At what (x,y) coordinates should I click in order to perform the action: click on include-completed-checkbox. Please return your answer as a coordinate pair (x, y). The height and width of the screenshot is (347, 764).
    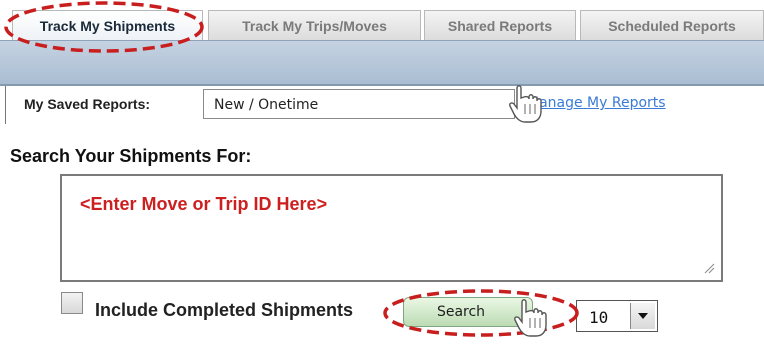
    Looking at the image, I should click on (72, 303).